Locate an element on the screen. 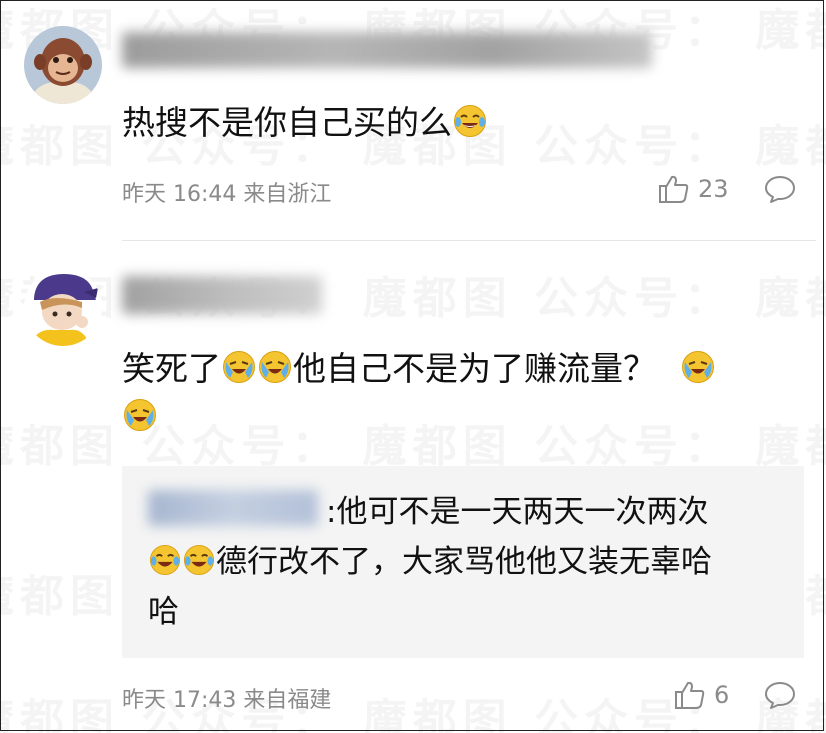 The height and width of the screenshot is (733, 826). reply-text: :他可不是一天两天一次两次 is located at coordinates (517, 512).